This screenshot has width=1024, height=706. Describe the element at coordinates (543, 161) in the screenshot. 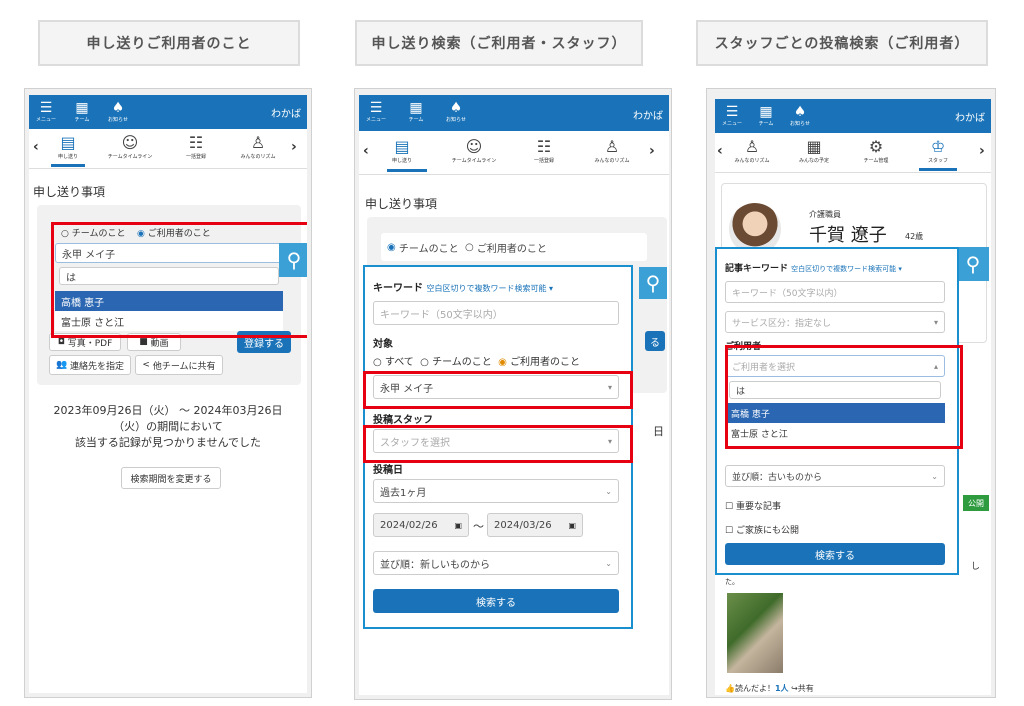

I see `nav-label: 一括登録` at that location.